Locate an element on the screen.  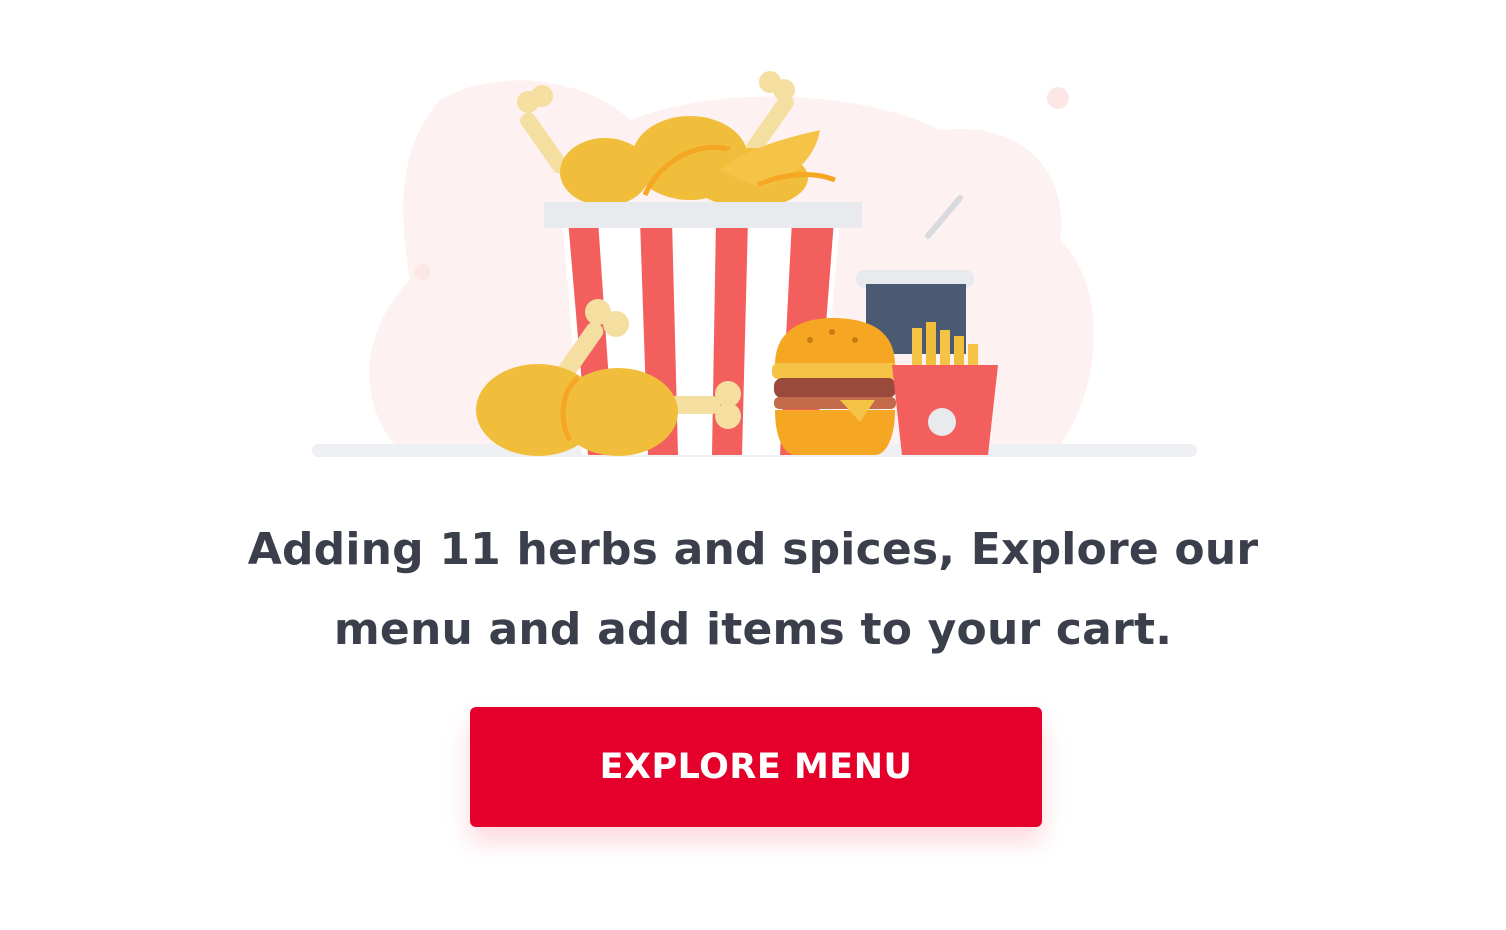
explore-menu-button: EXPLORE MENU is located at coordinates (756, 767).